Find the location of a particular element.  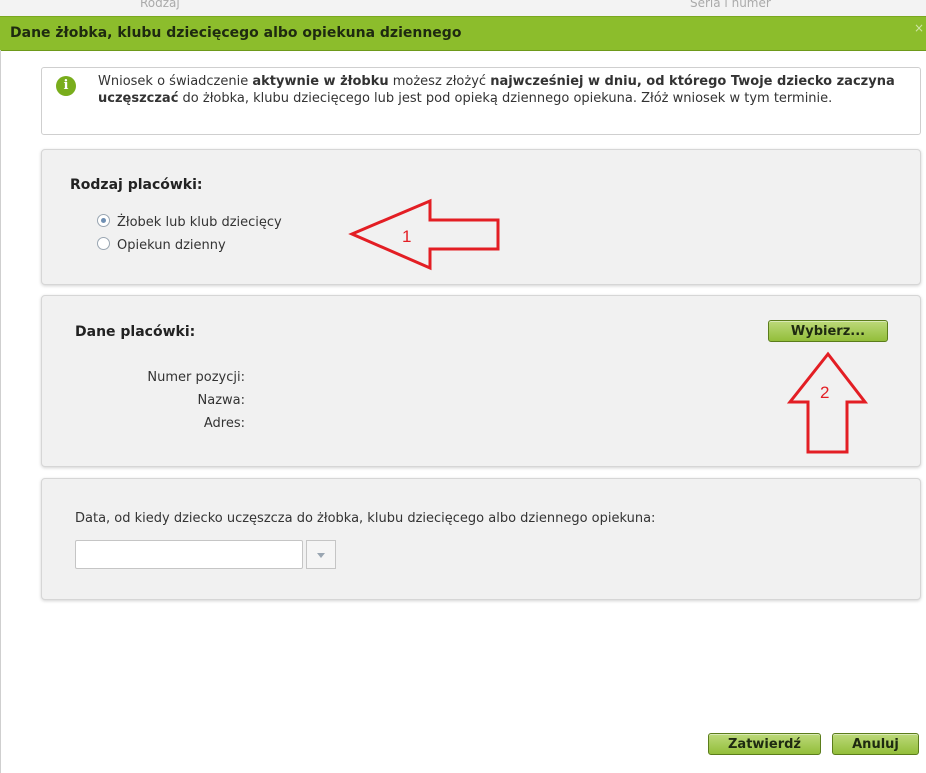

radio-option-zlobek: Żłobek lub klub dziecięcy is located at coordinates (189, 223).